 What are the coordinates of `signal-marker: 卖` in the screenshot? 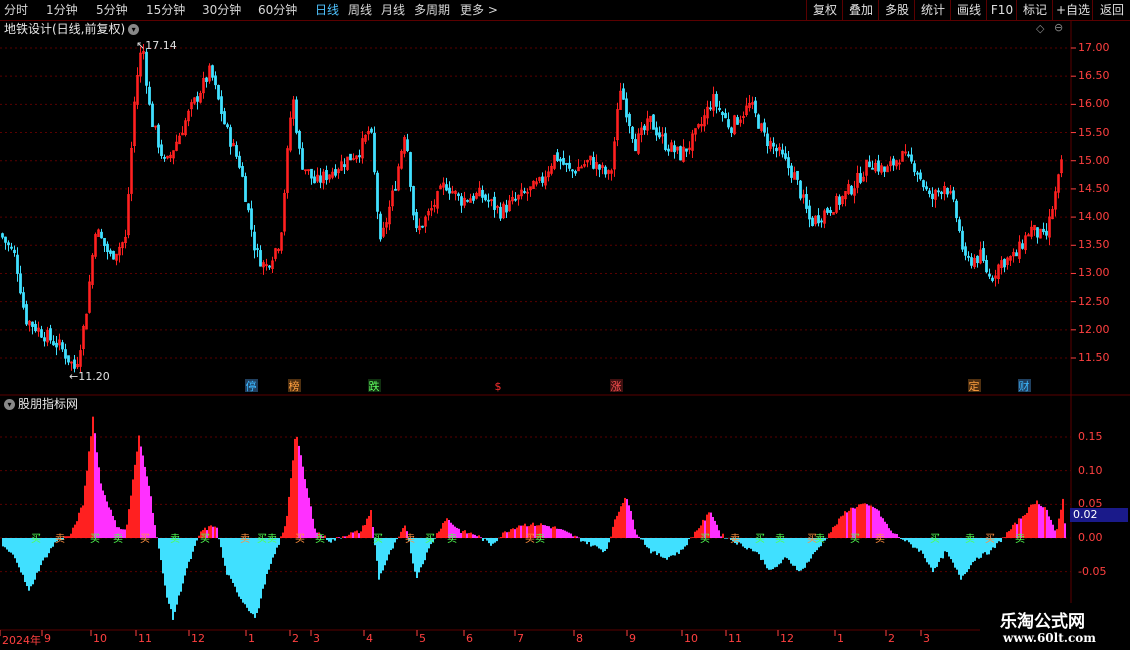 It's located at (1020, 539).